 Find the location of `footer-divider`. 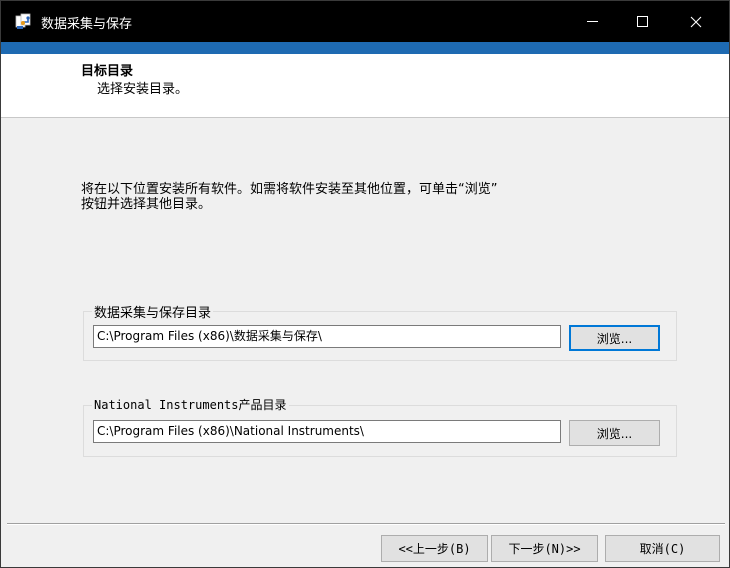

footer-divider is located at coordinates (366, 524).